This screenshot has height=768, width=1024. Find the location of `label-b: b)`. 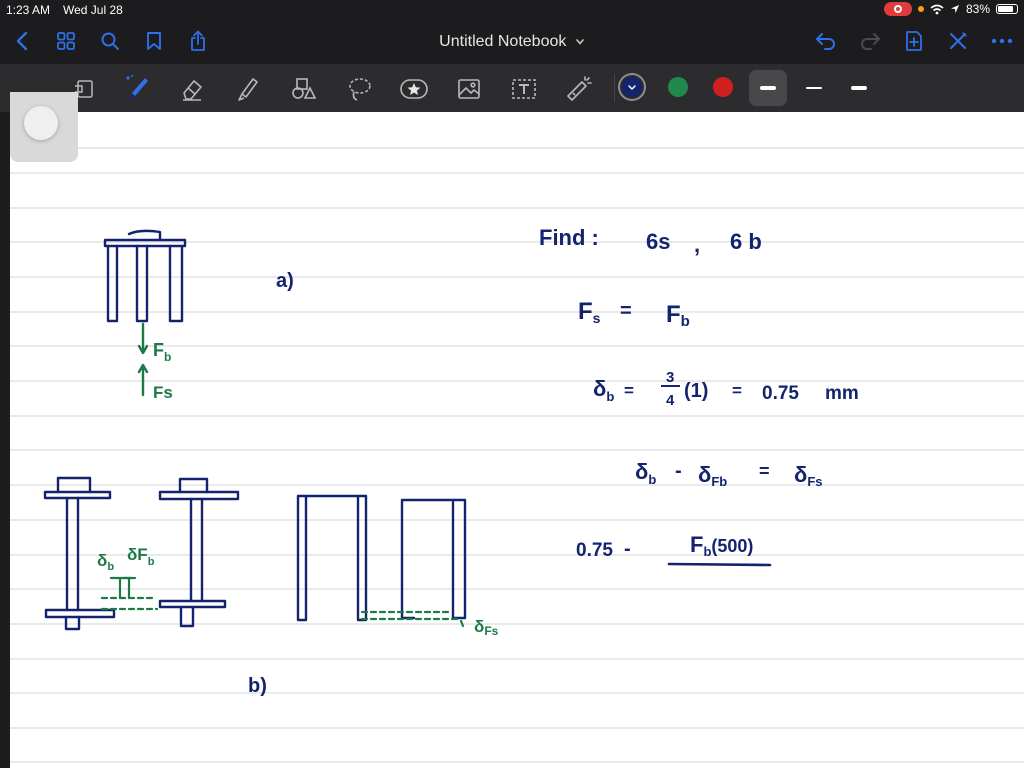

label-b: b) is located at coordinates (257, 686).